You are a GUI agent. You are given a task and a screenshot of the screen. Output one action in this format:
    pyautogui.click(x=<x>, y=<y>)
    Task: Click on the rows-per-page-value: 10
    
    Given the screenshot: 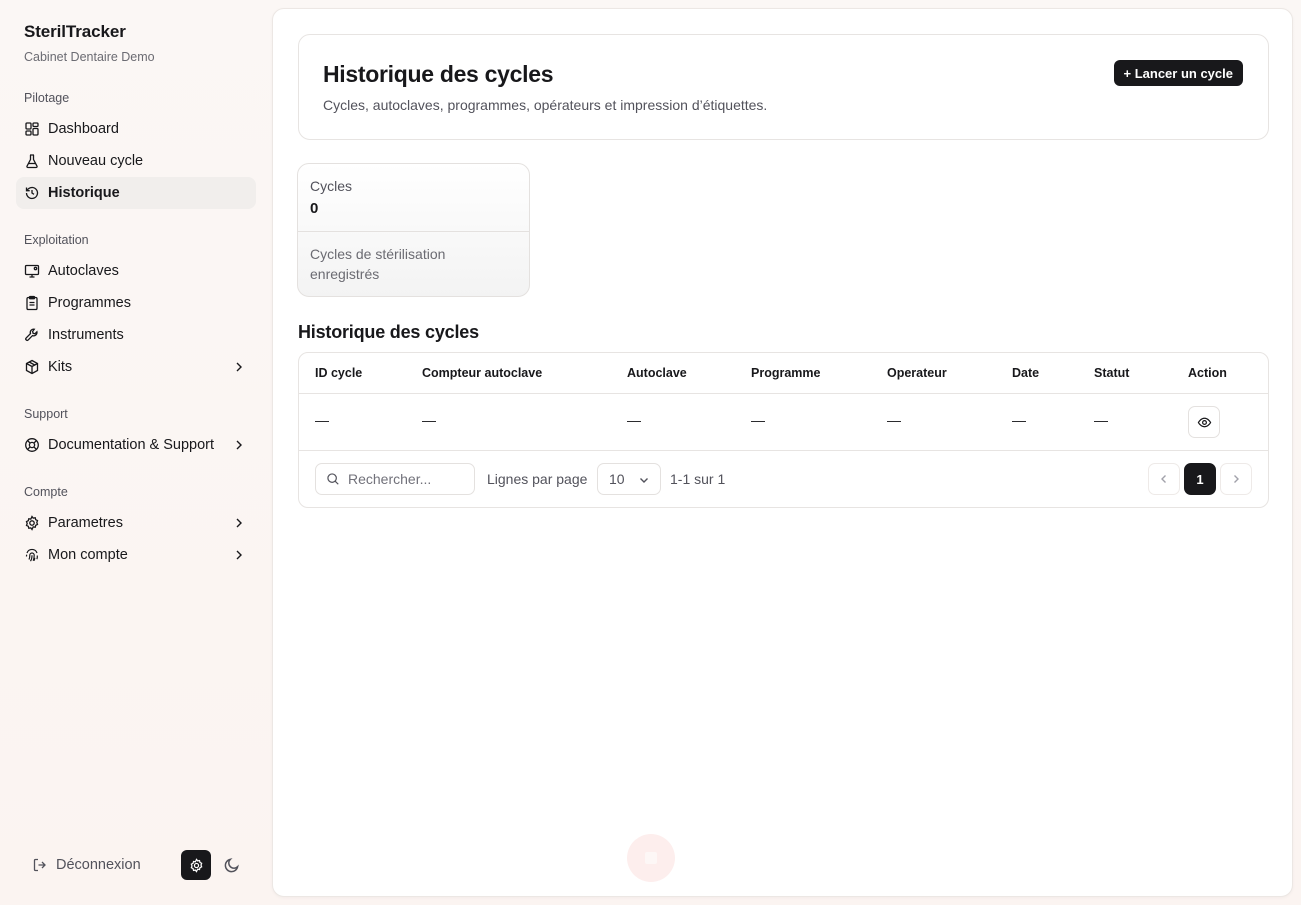 What is the action you would take?
    pyautogui.click(x=617, y=479)
    